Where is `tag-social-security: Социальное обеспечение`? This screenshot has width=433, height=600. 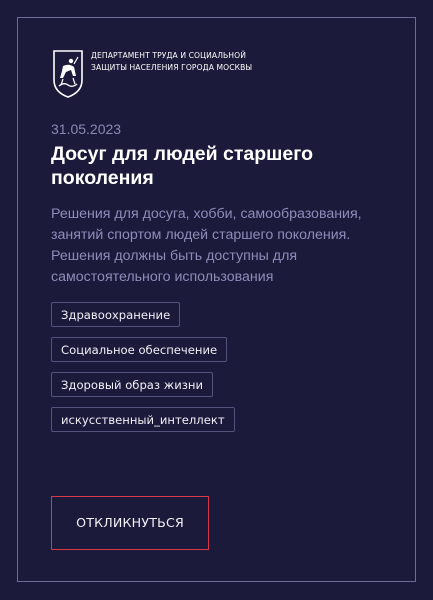
tag-social-security: Социальное обеспечение is located at coordinates (139, 349).